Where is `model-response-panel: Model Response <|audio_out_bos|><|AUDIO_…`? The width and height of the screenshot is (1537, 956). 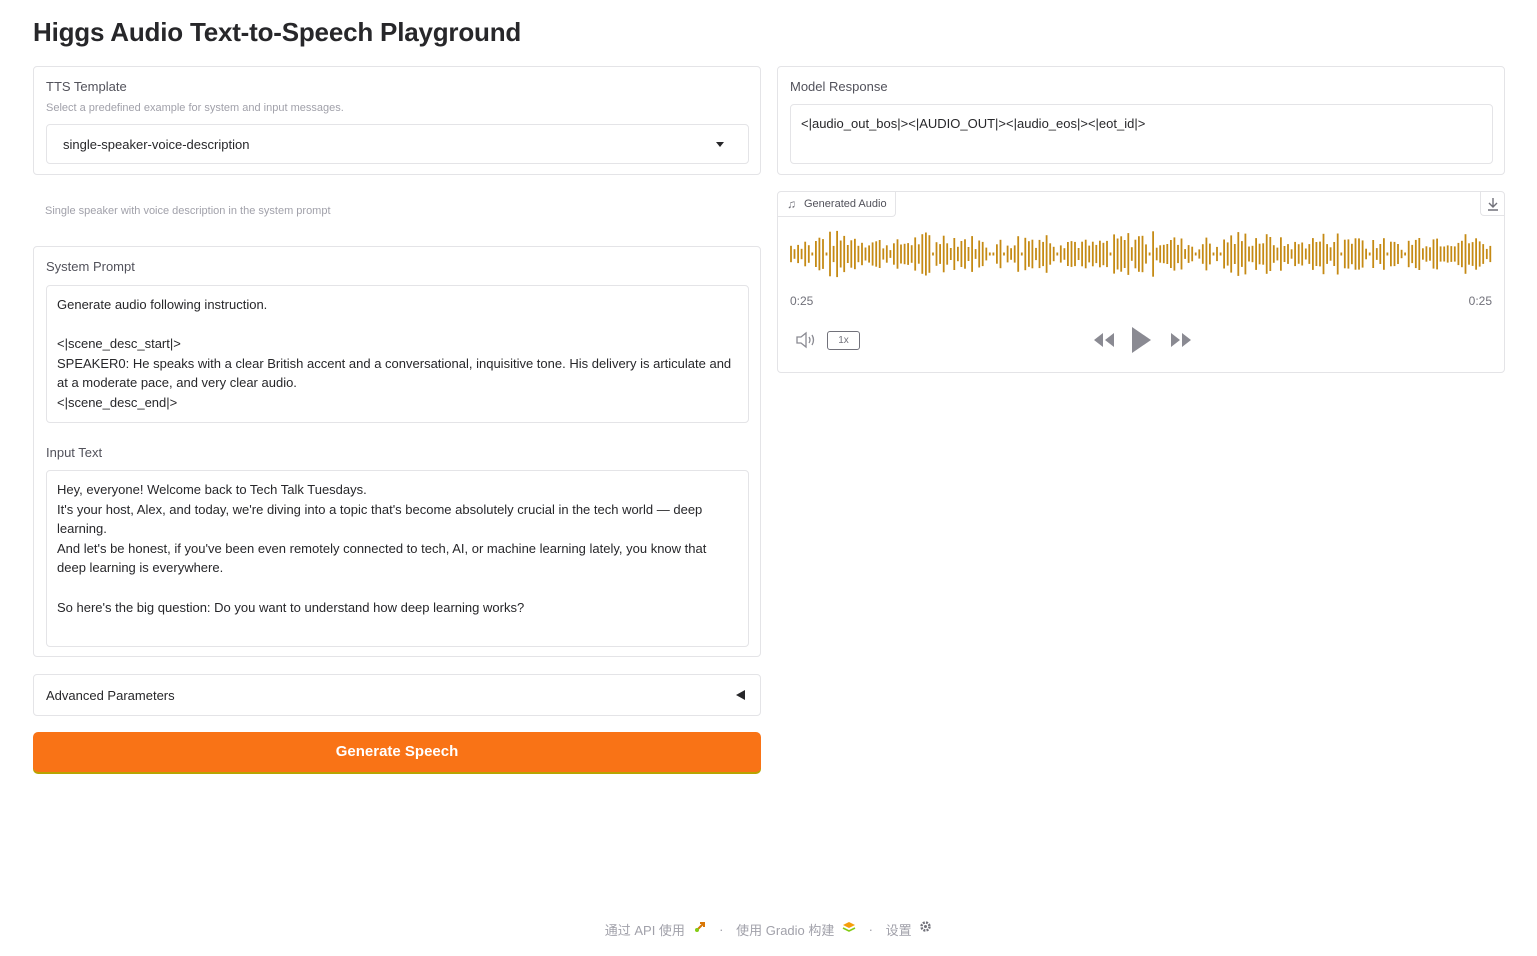 model-response-panel: Model Response <|audio_out_bos|><|AUDIO_… is located at coordinates (1141, 120).